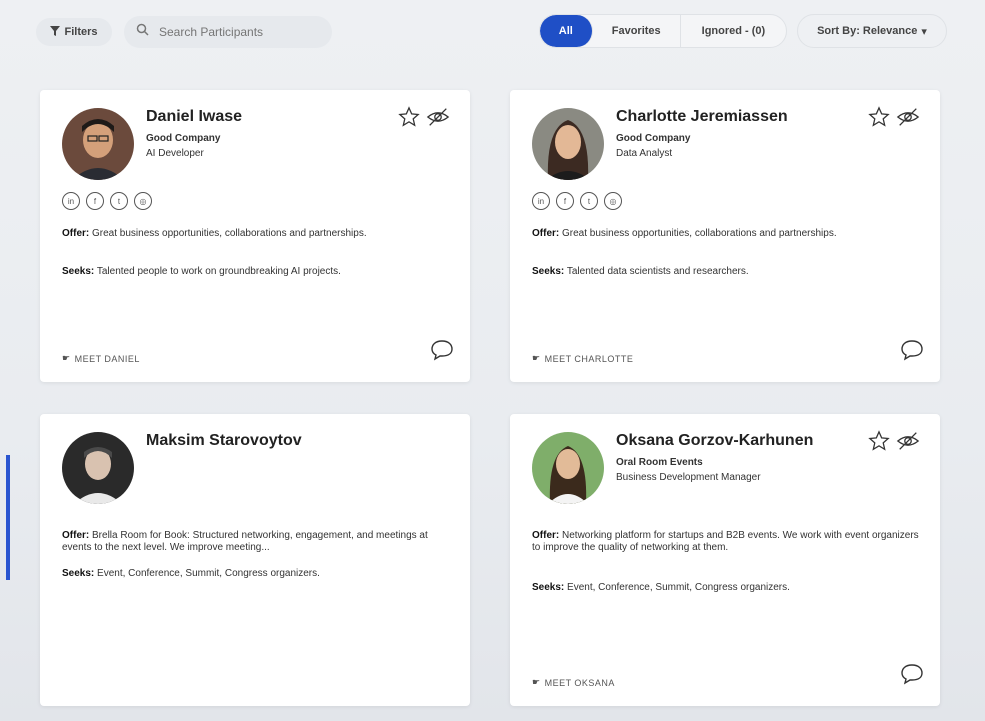 The width and height of the screenshot is (985, 721). I want to click on tab-all: All, so click(566, 31).